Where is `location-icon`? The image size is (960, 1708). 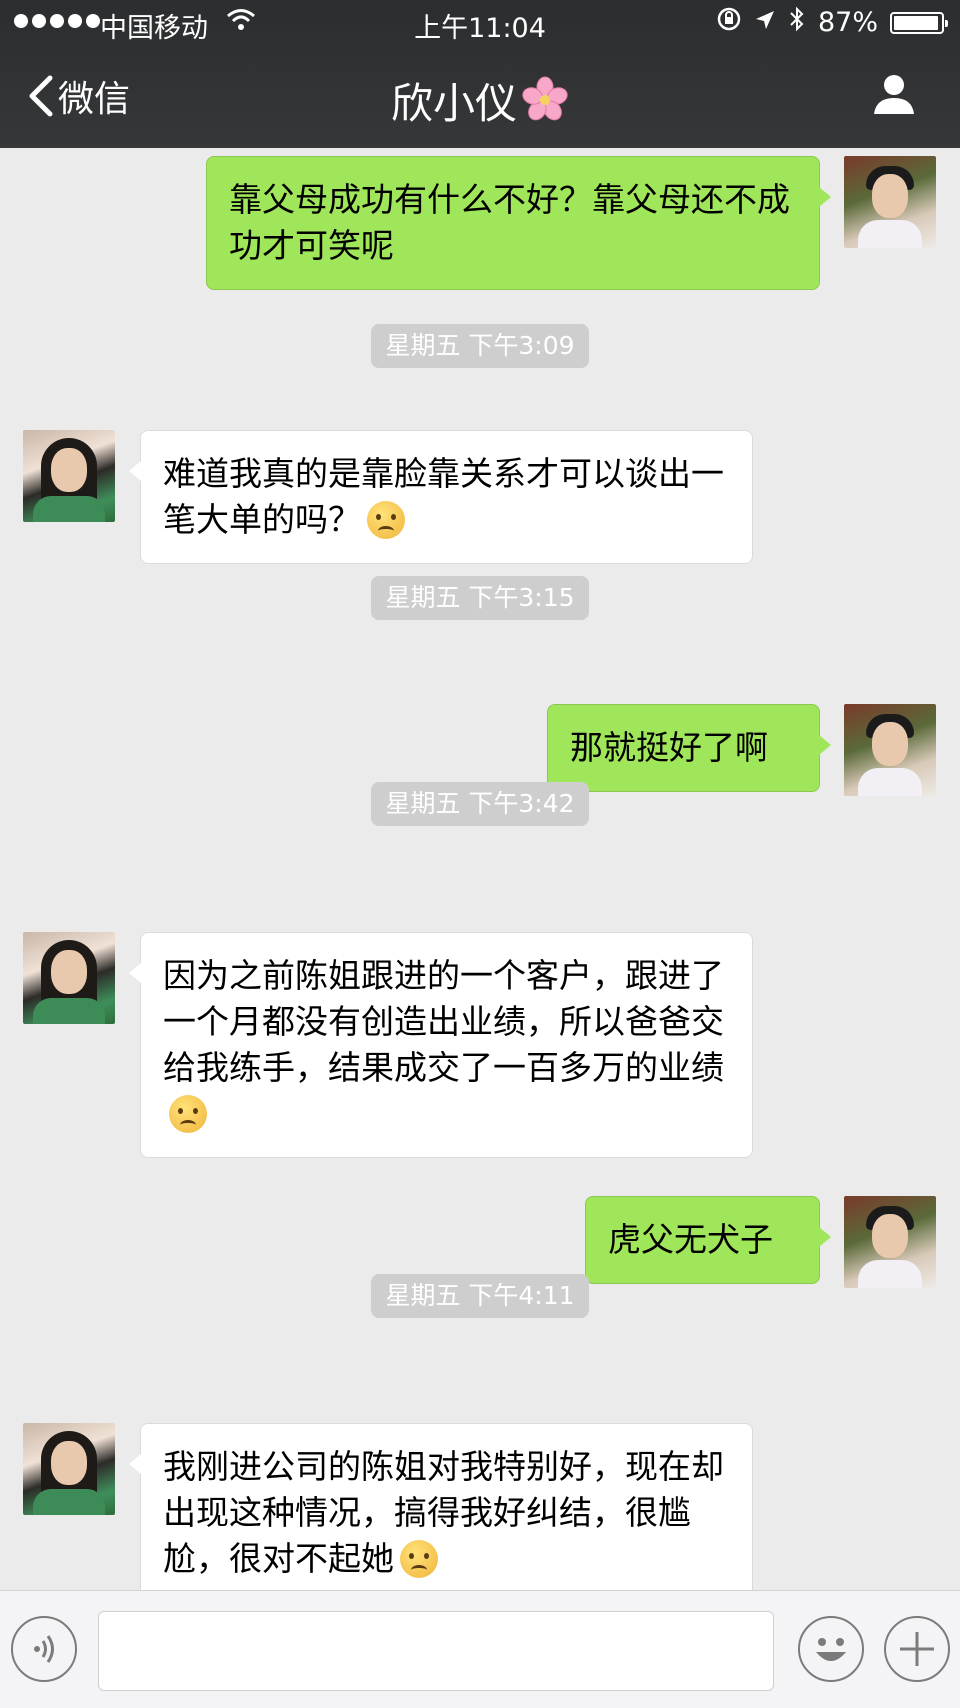
location-icon is located at coordinates (765, 22).